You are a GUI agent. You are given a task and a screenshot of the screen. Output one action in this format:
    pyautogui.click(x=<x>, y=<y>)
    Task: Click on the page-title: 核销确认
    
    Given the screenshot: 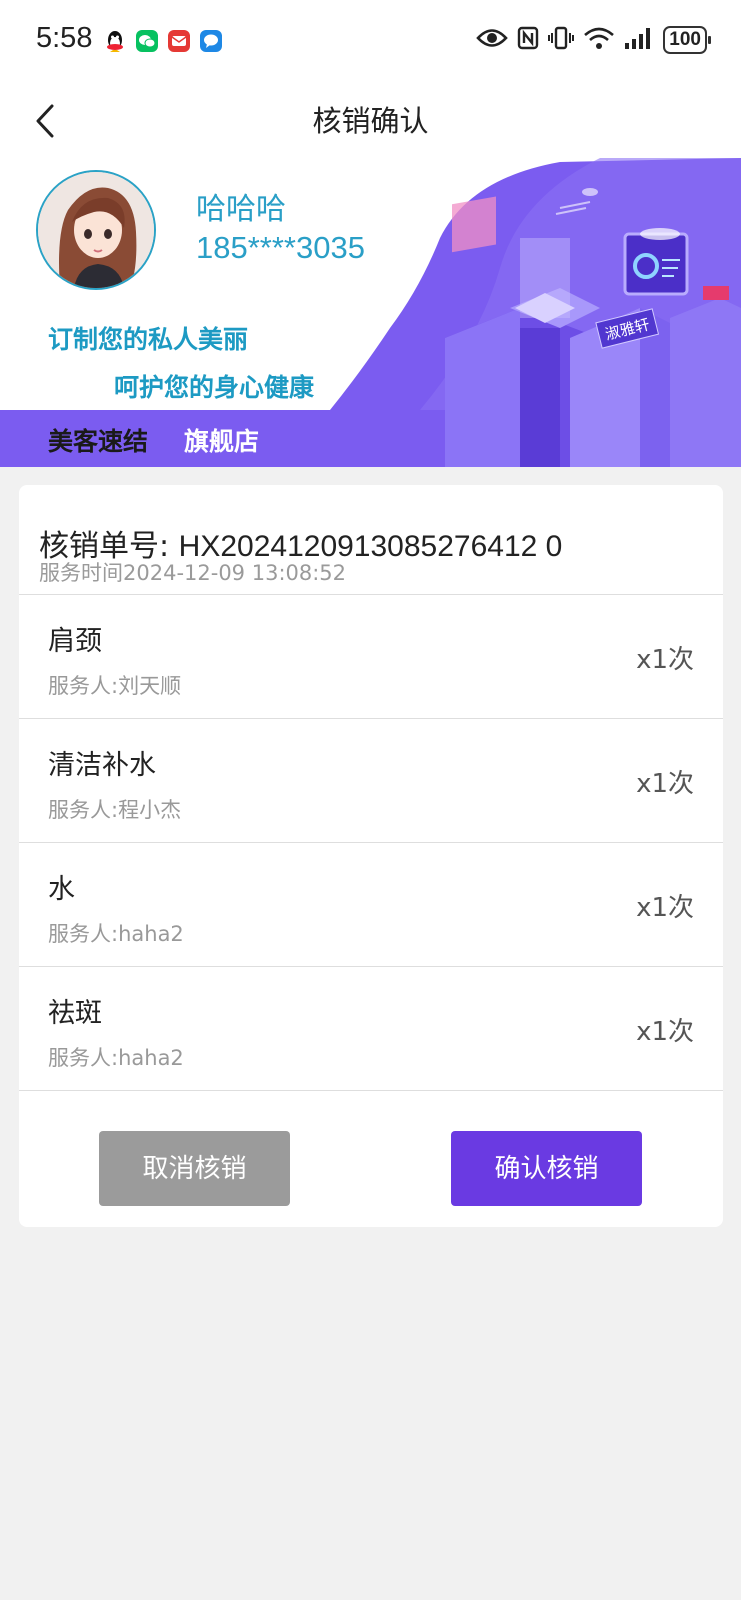 What is the action you would take?
    pyautogui.click(x=370, y=121)
    